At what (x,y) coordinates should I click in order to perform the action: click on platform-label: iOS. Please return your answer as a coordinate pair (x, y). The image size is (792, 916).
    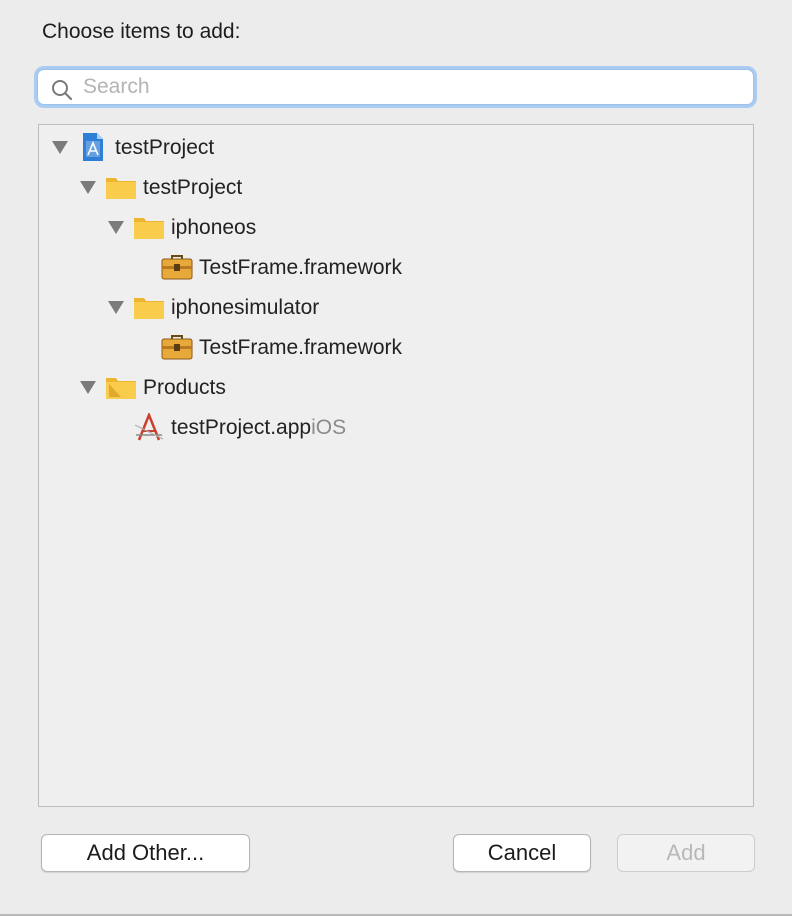
    Looking at the image, I should click on (329, 427).